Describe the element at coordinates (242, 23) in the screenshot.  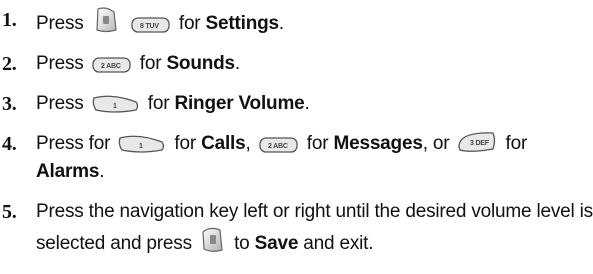
I see `menu-option-name: Settings` at that location.